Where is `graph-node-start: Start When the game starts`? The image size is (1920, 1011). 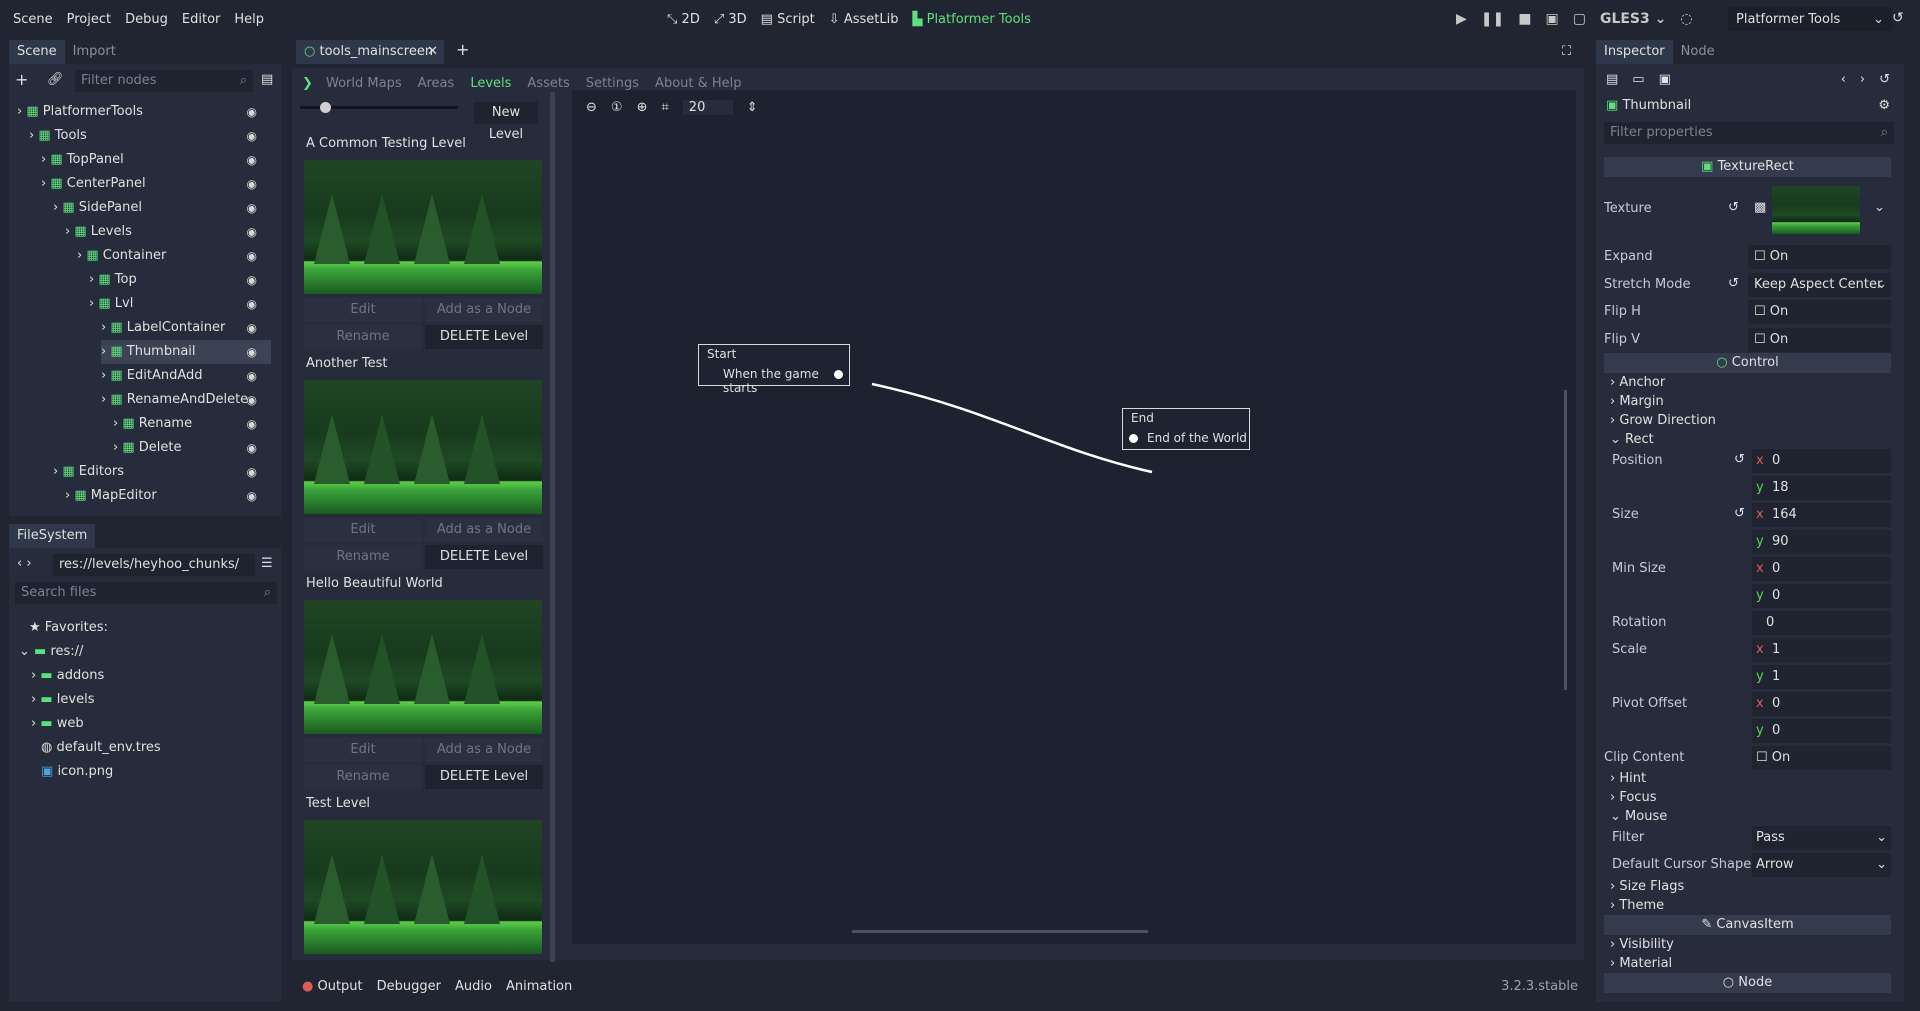
graph-node-start: Start When the game starts is located at coordinates (774, 369).